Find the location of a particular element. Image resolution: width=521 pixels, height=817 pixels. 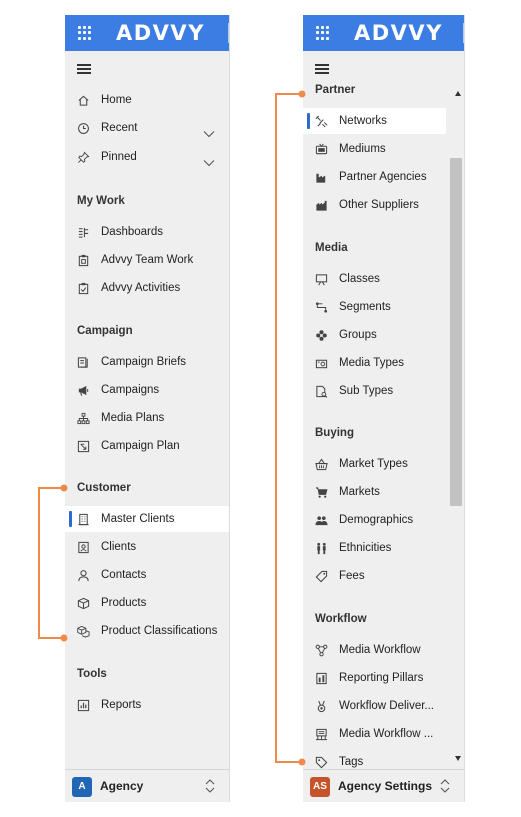

pair-icon is located at coordinates (321, 548).